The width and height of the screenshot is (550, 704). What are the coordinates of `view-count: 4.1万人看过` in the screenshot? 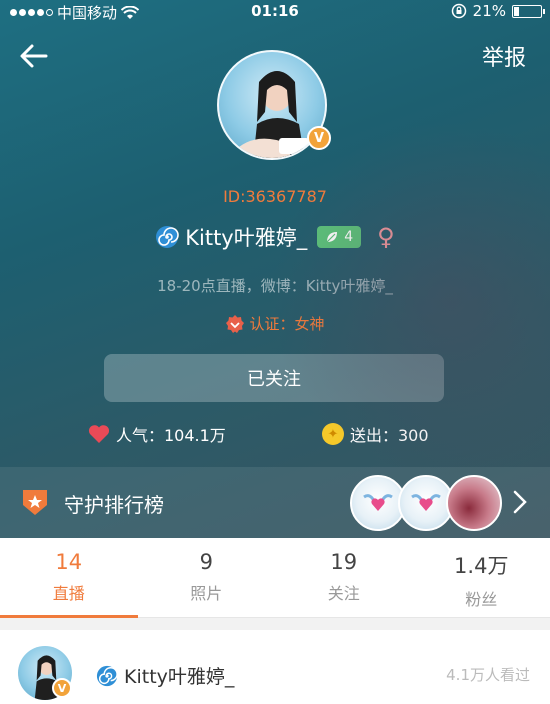 It's located at (488, 675).